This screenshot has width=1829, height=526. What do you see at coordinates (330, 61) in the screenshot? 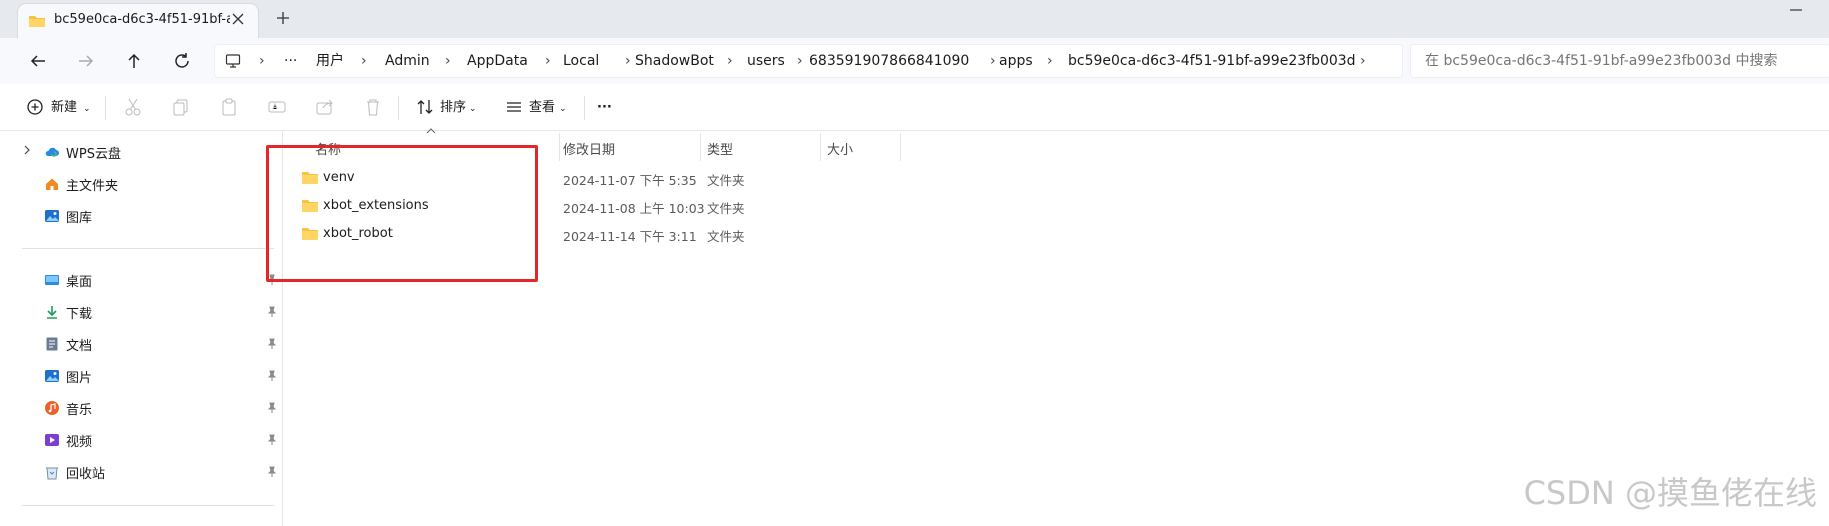
I see `breadcrumb-item-users-zh: 用户` at bounding box center [330, 61].